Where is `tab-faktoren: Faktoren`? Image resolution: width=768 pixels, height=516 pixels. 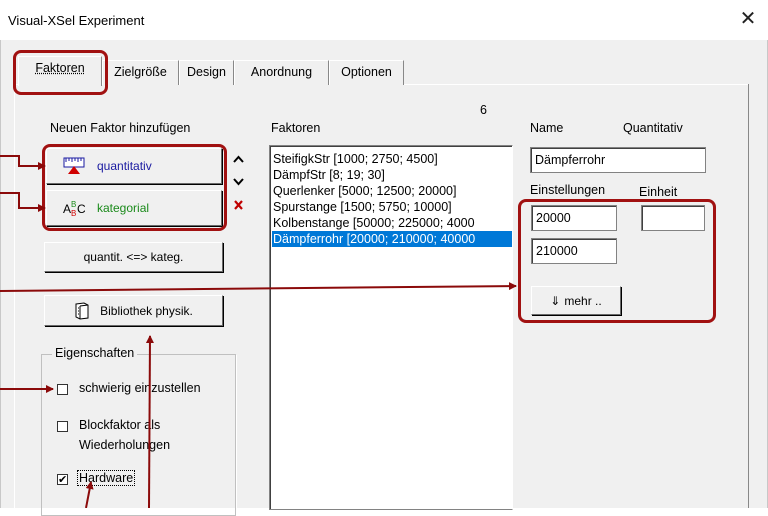 tab-faktoren: Faktoren is located at coordinates (60, 71).